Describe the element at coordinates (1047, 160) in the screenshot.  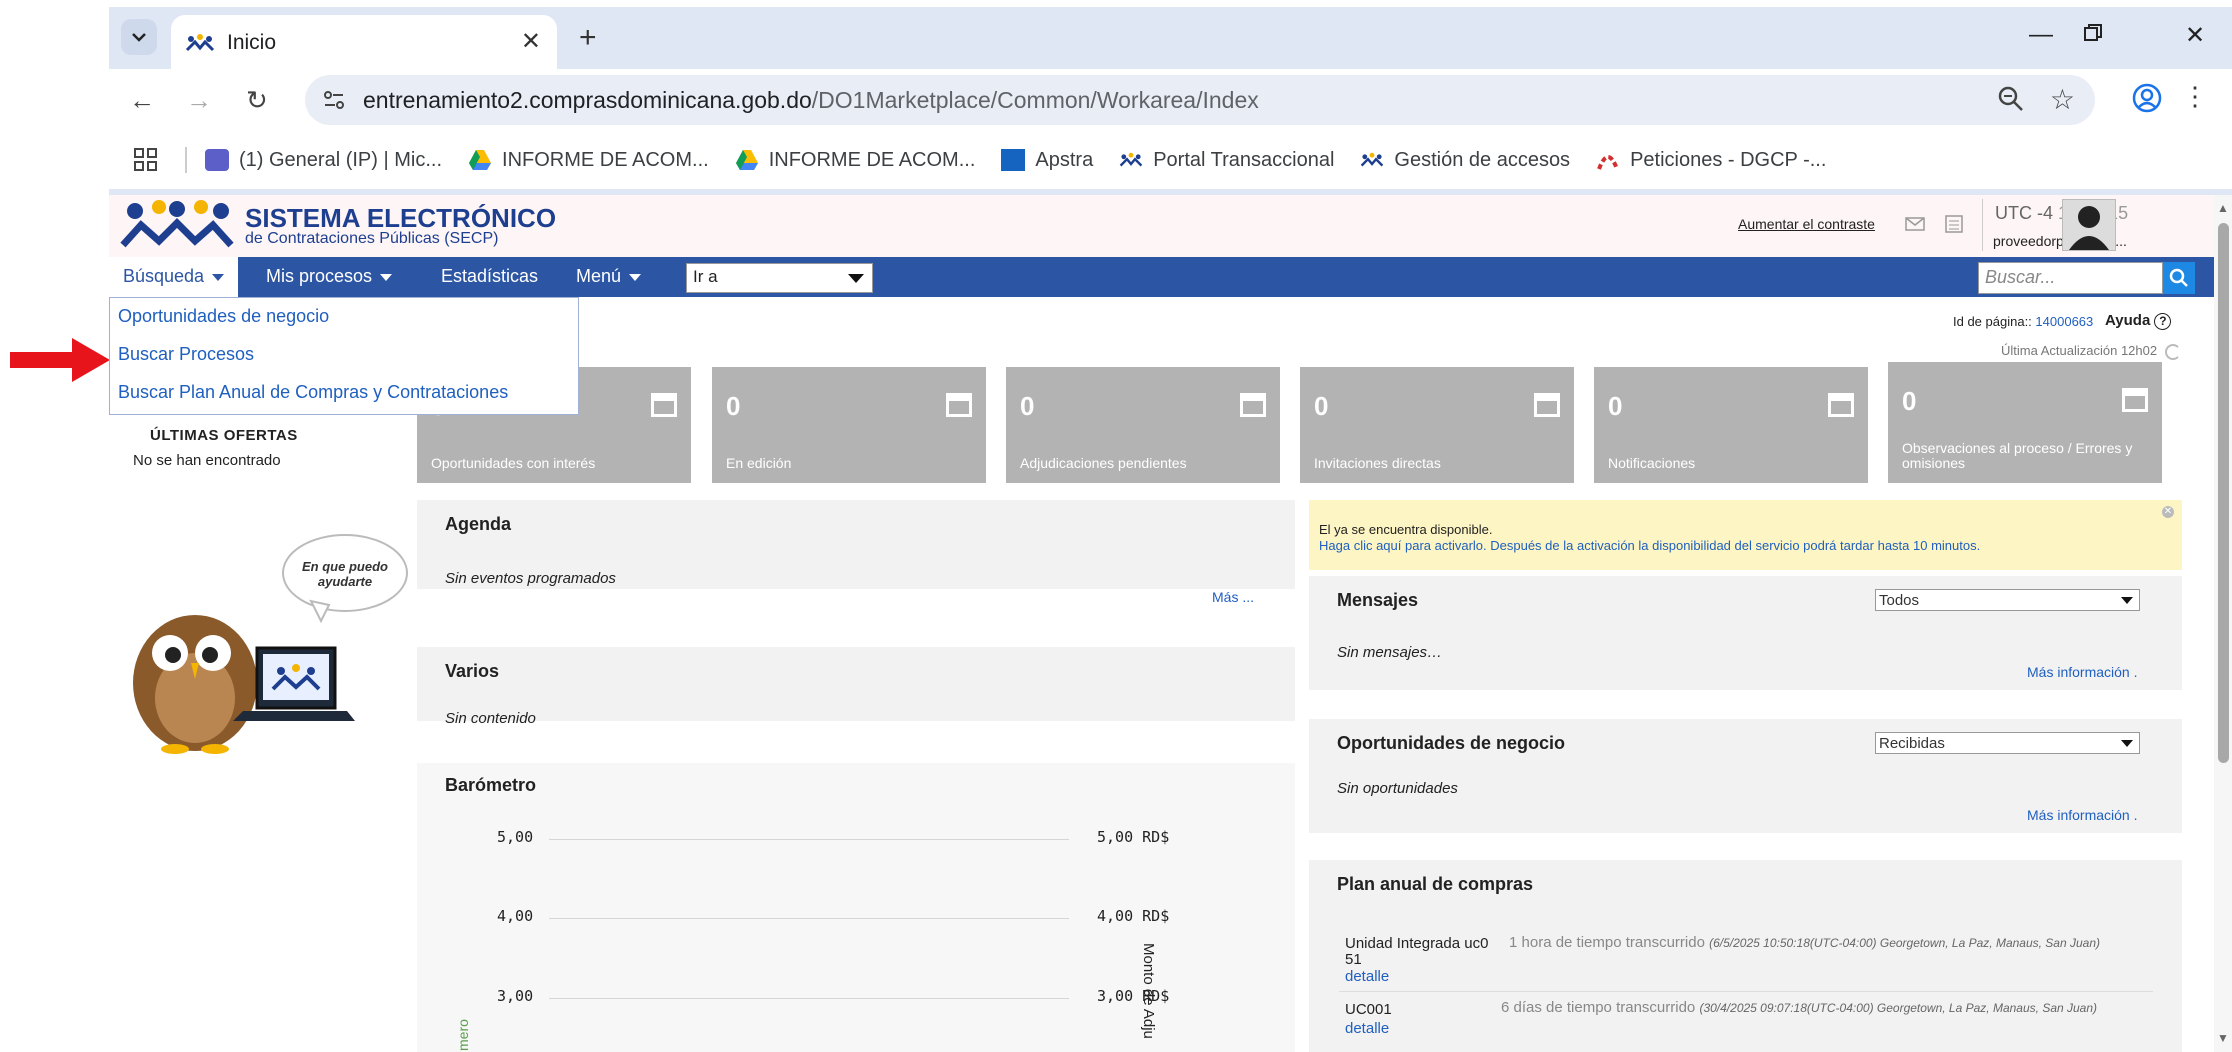
I see `bookmark-apstra: Apstra` at that location.